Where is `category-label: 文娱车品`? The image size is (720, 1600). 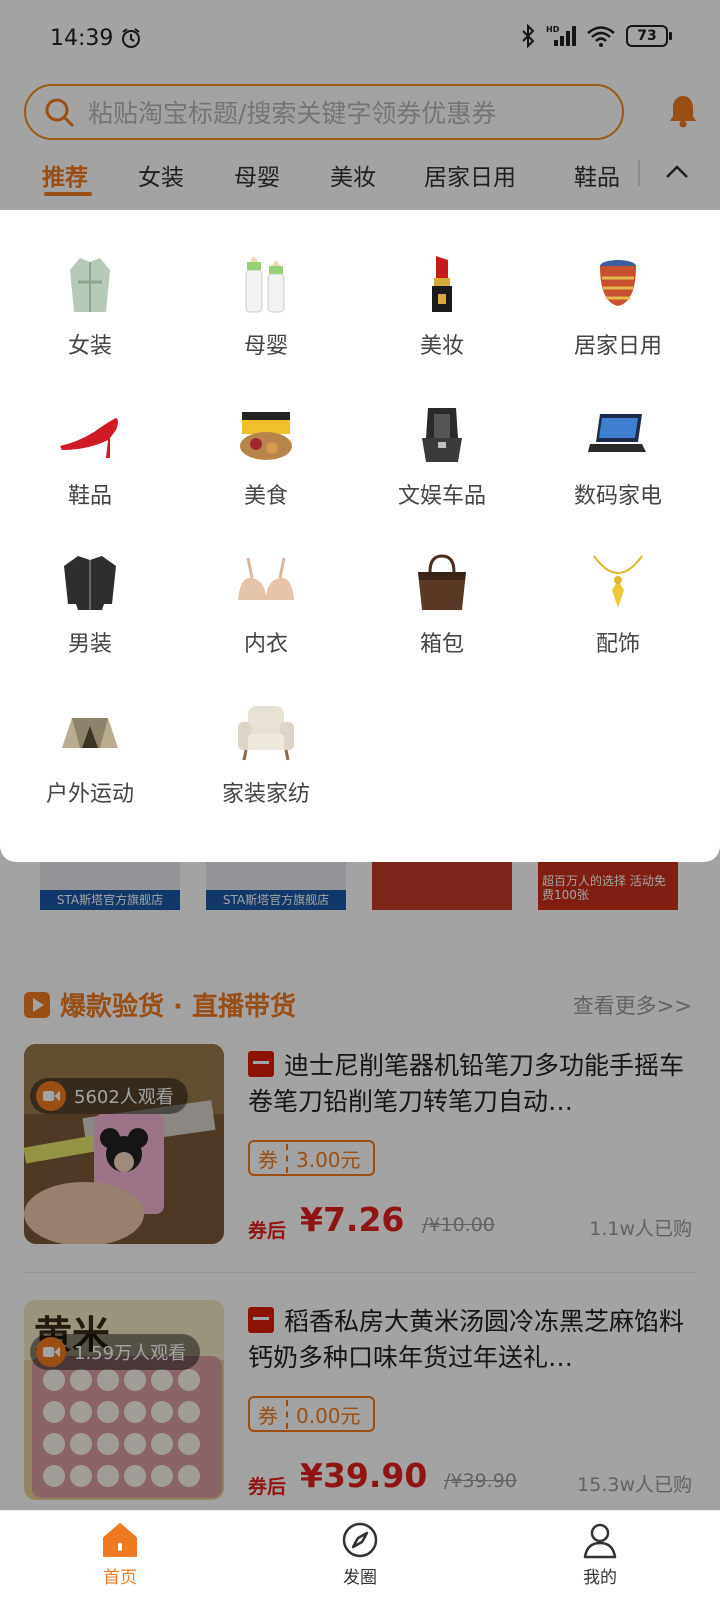
category-label: 文娱车品 is located at coordinates (441, 496).